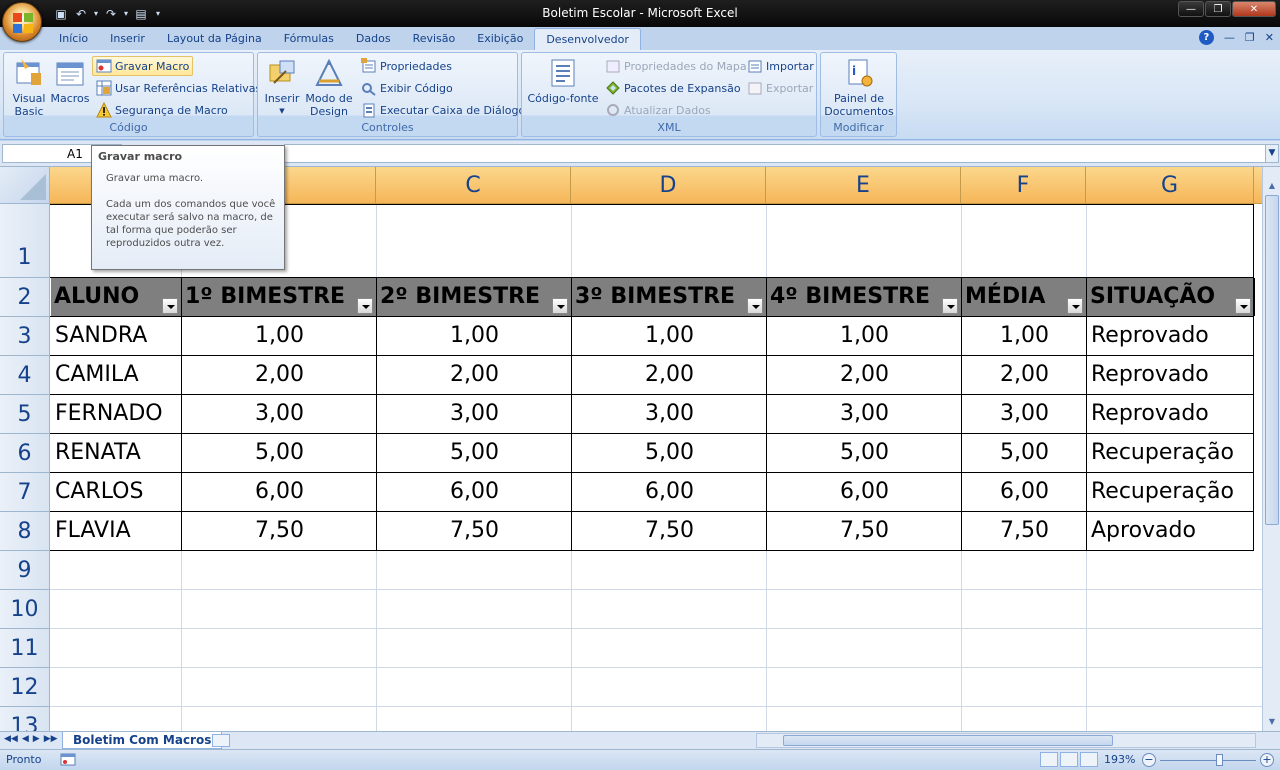  What do you see at coordinates (1272, 360) in the screenshot?
I see `vertical-scroll-thumb` at bounding box center [1272, 360].